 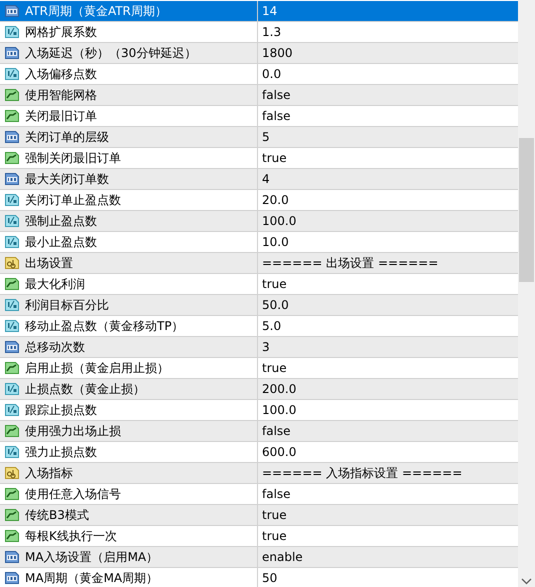 I want to click on parameter-value: enable, so click(x=282, y=557).